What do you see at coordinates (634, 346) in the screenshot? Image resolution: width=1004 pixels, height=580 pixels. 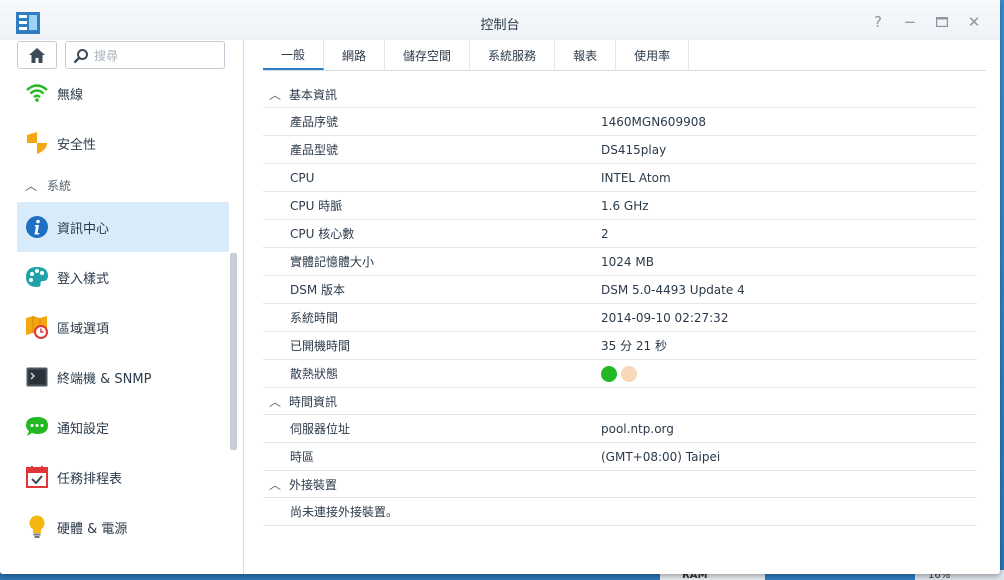 I see `row-value: 35 分 21 秒` at bounding box center [634, 346].